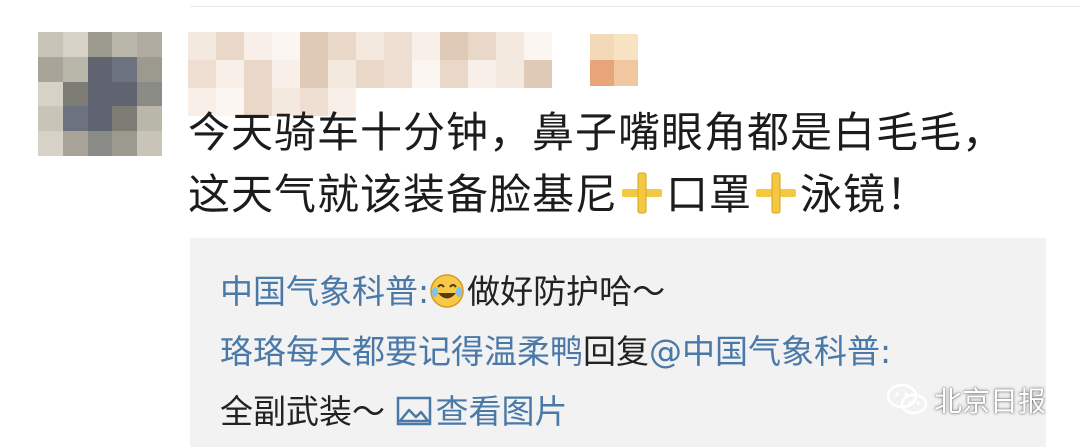  I want to click on reply-2: 珞珞每天都要记得温柔鸭回复@中国气象科普:, so click(555, 352).